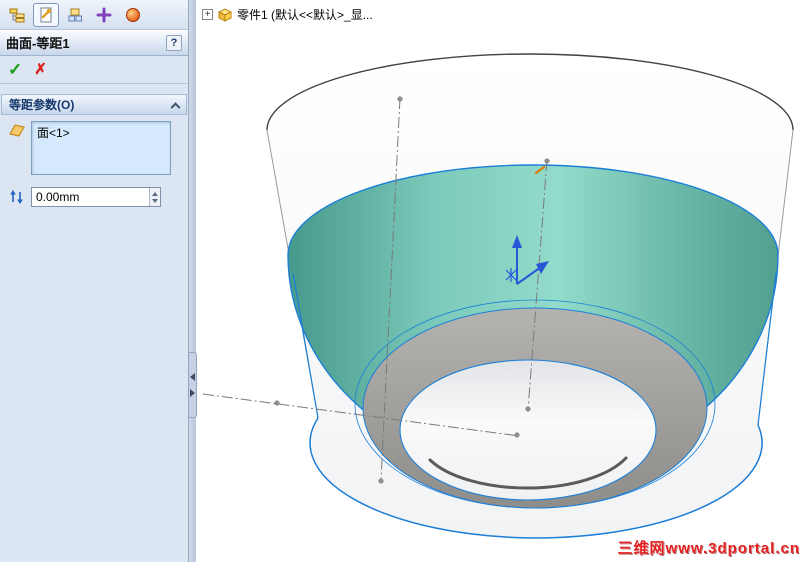  What do you see at coordinates (42, 105) in the screenshot?
I see `group-header-label: 等距参数(O)` at bounding box center [42, 105].